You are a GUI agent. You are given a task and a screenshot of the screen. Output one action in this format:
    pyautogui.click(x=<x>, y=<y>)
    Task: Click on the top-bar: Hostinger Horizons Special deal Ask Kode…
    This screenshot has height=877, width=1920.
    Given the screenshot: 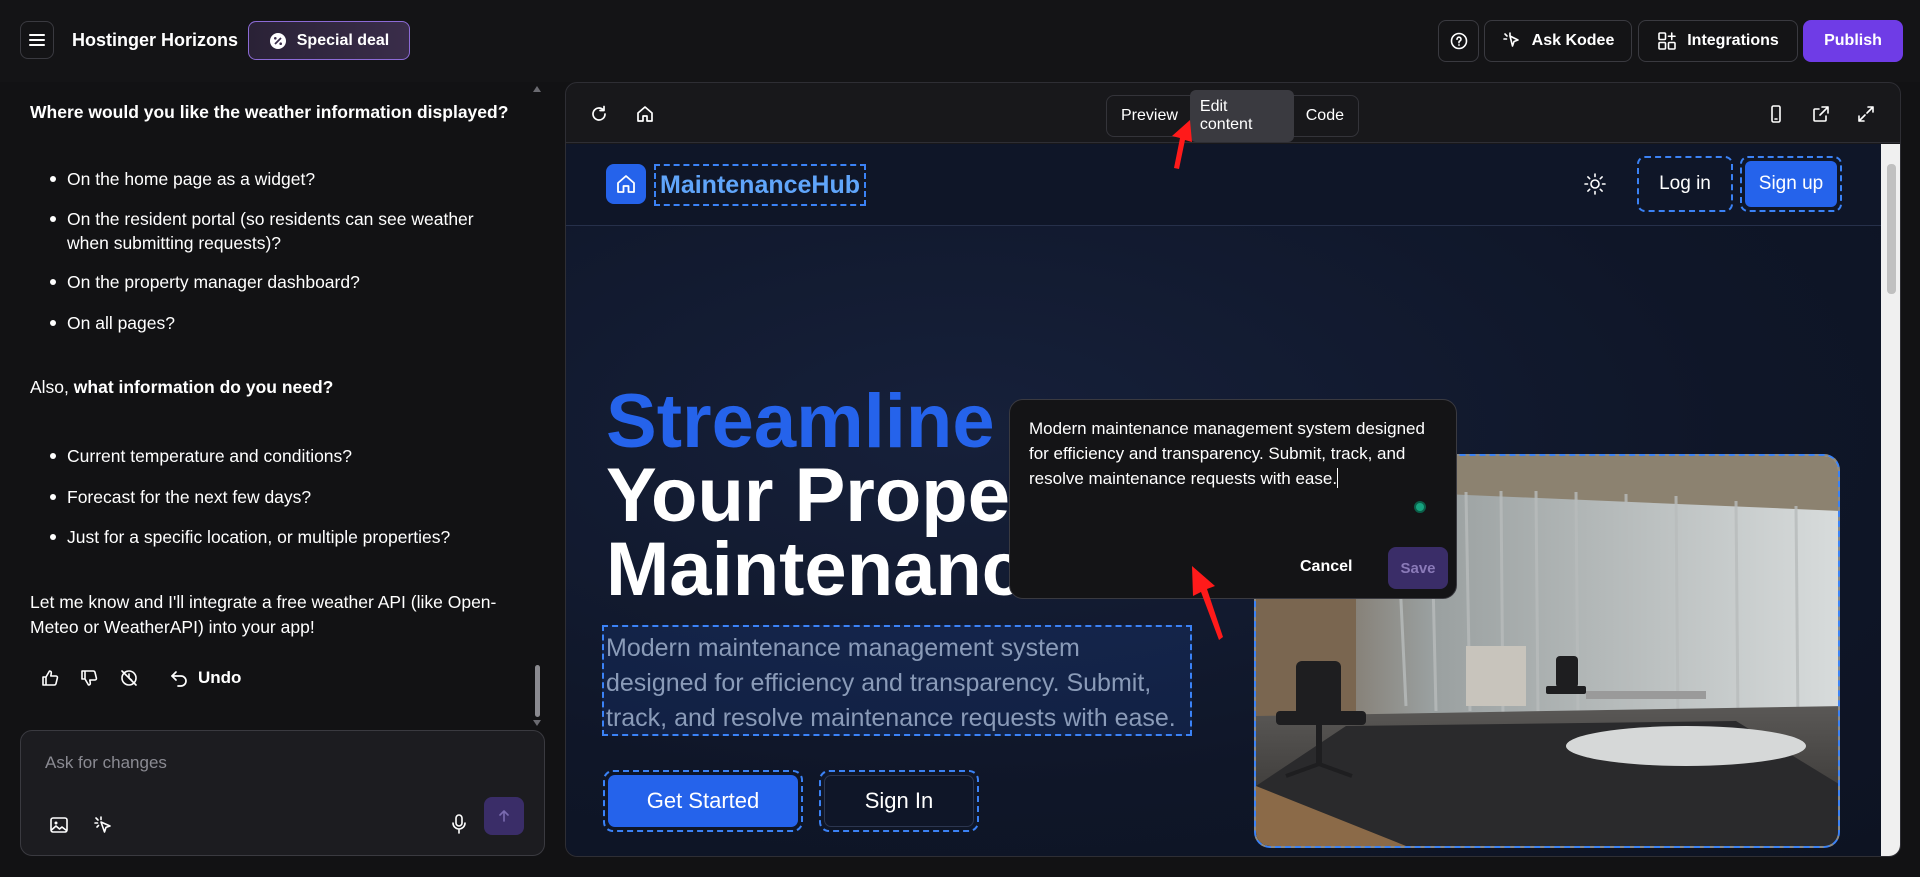 What is the action you would take?
    pyautogui.click(x=960, y=41)
    